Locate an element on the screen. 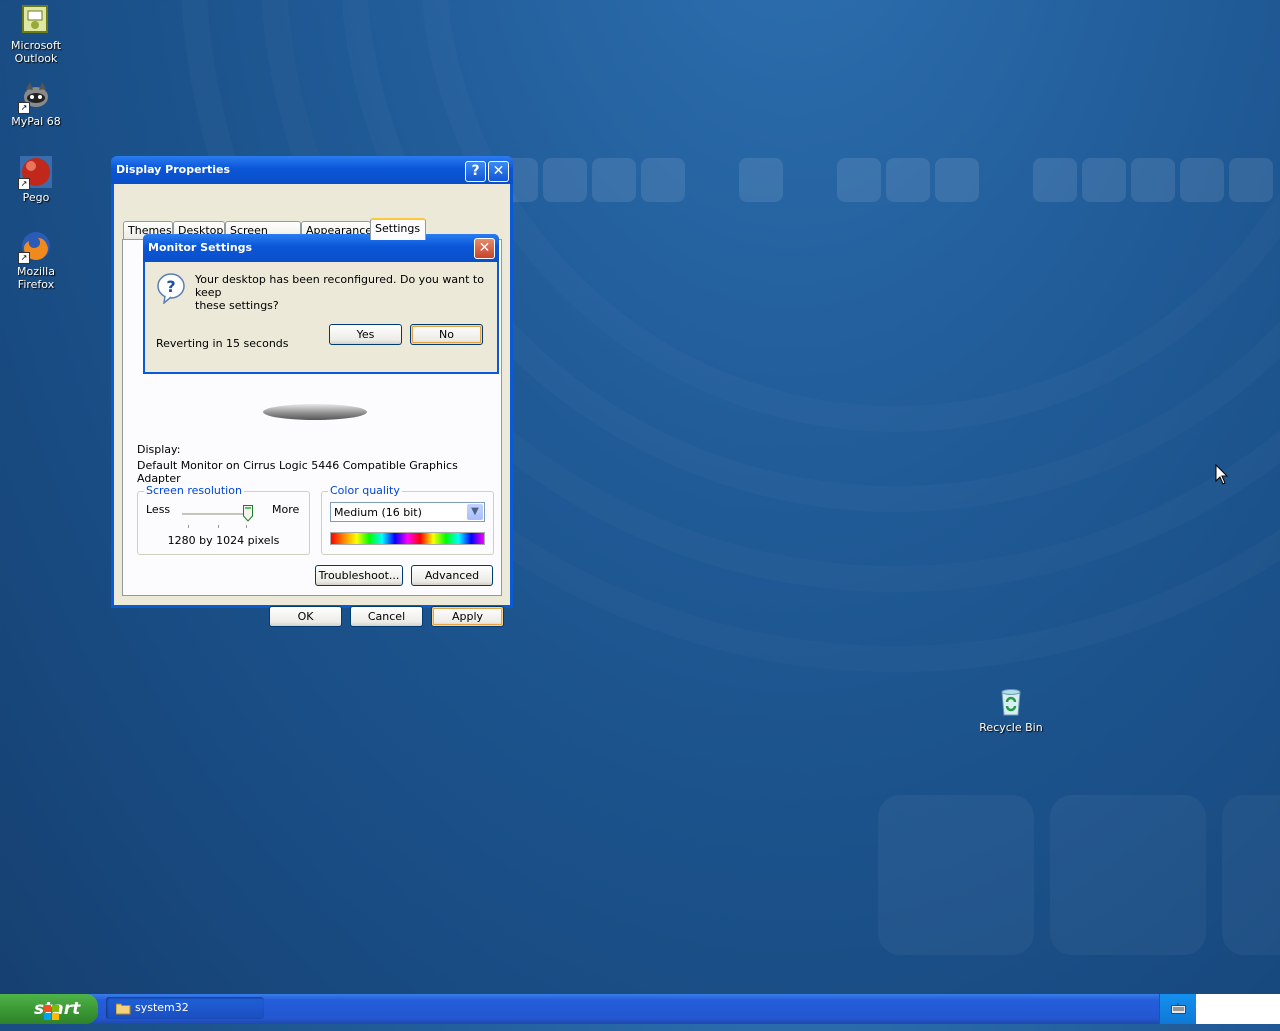  mypal-raccoon-icon: ↗ is located at coordinates (35, 97).